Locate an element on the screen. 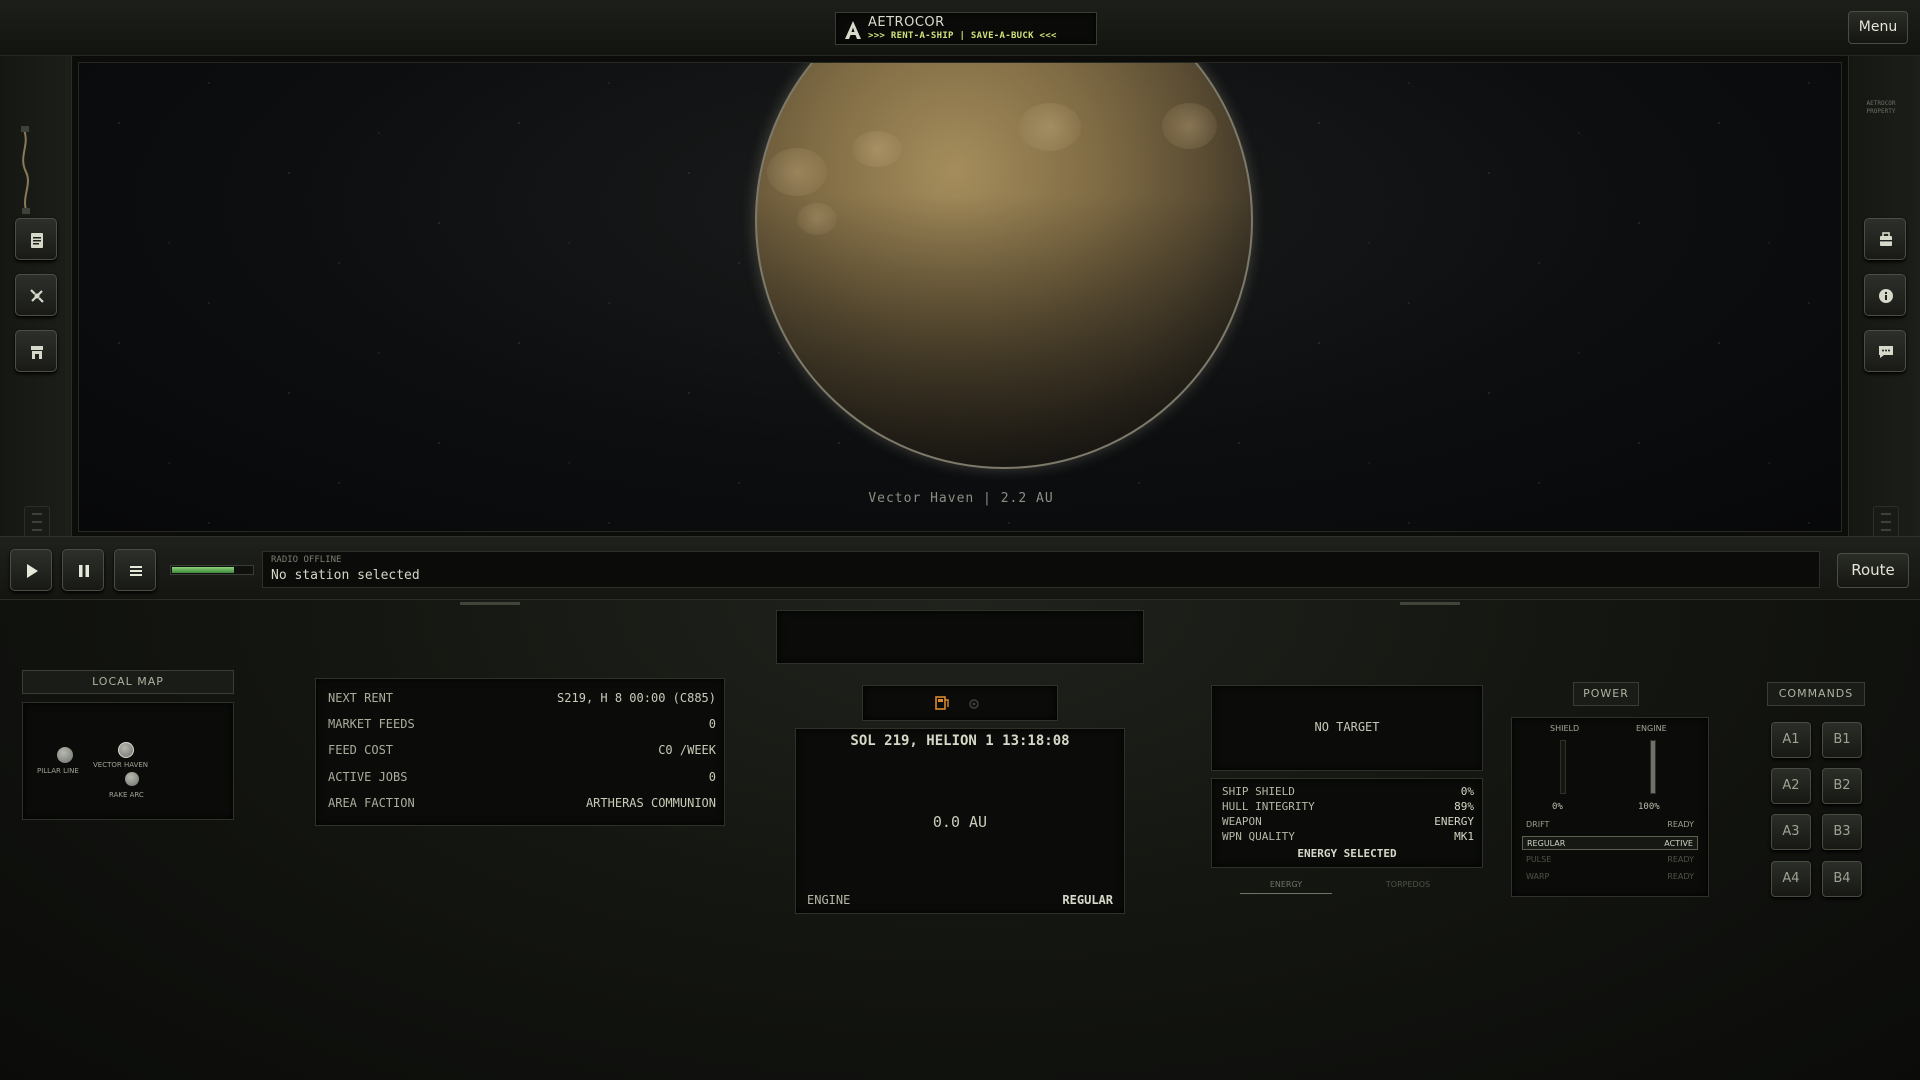 The height and width of the screenshot is (1080, 1920). play-button is located at coordinates (31, 570).